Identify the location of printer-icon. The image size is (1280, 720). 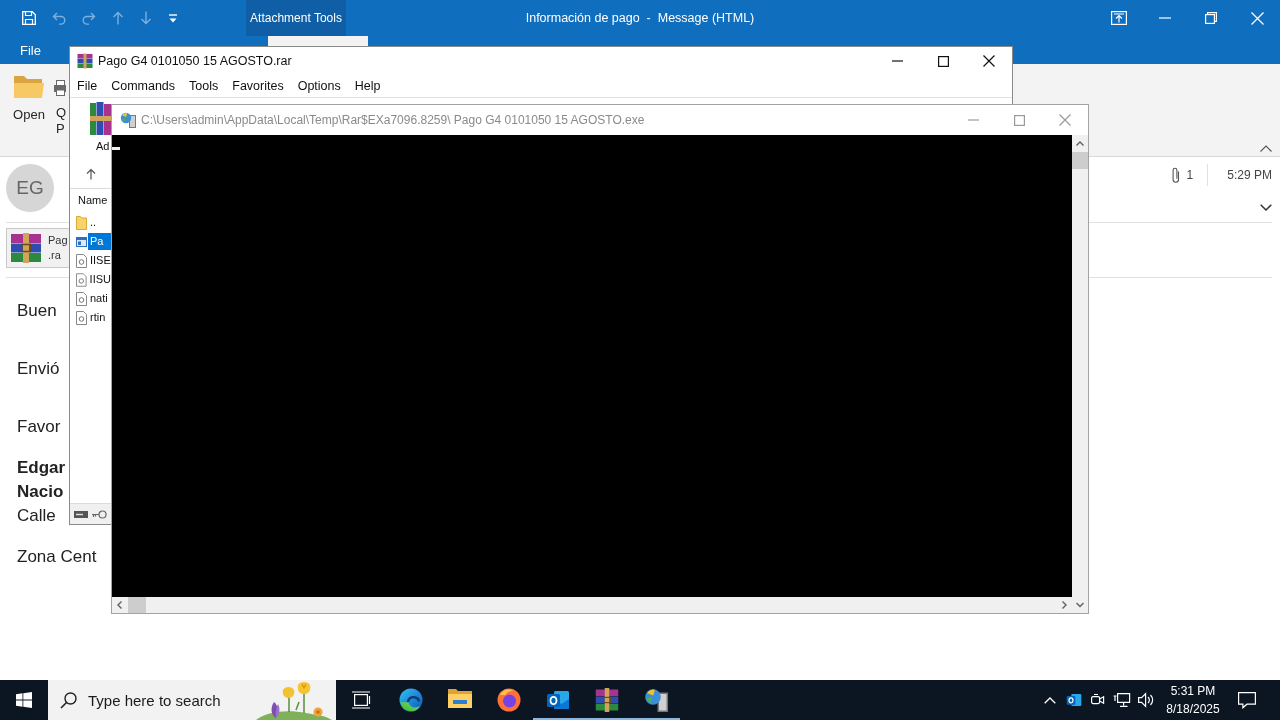
(60, 88).